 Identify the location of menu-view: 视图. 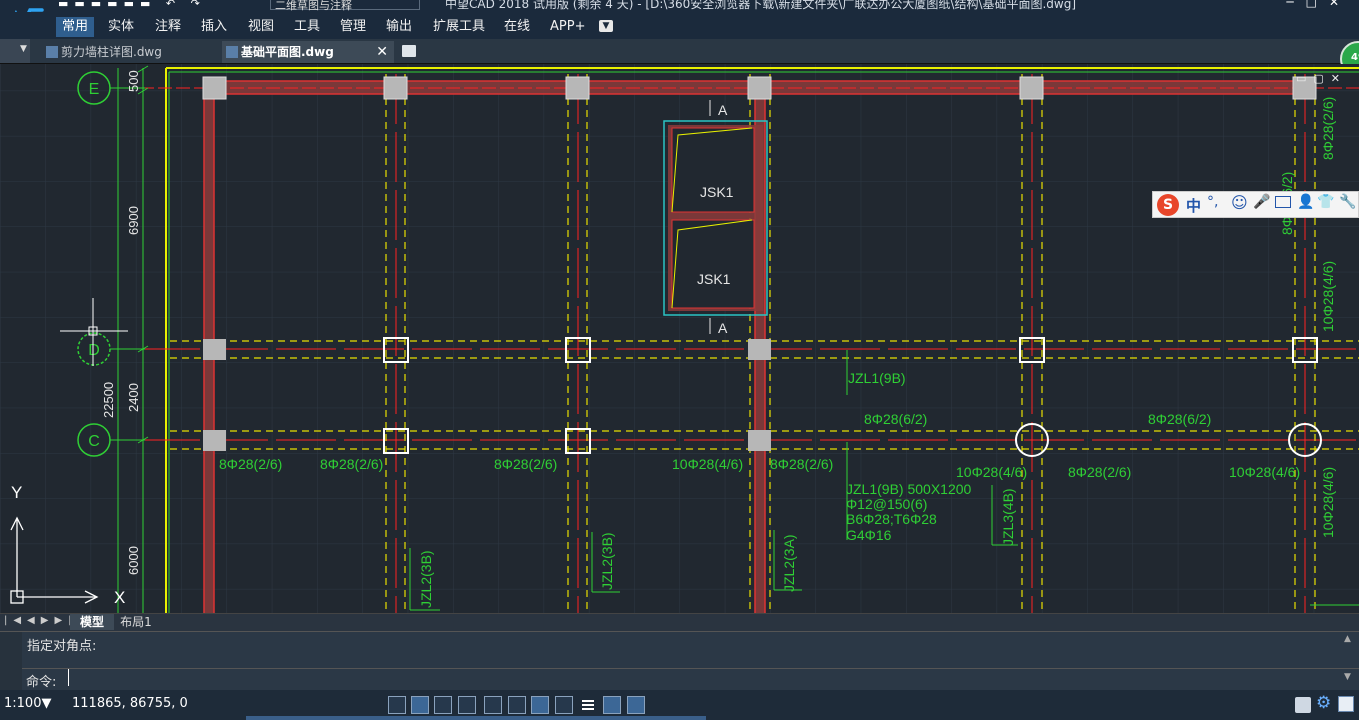
(261, 27).